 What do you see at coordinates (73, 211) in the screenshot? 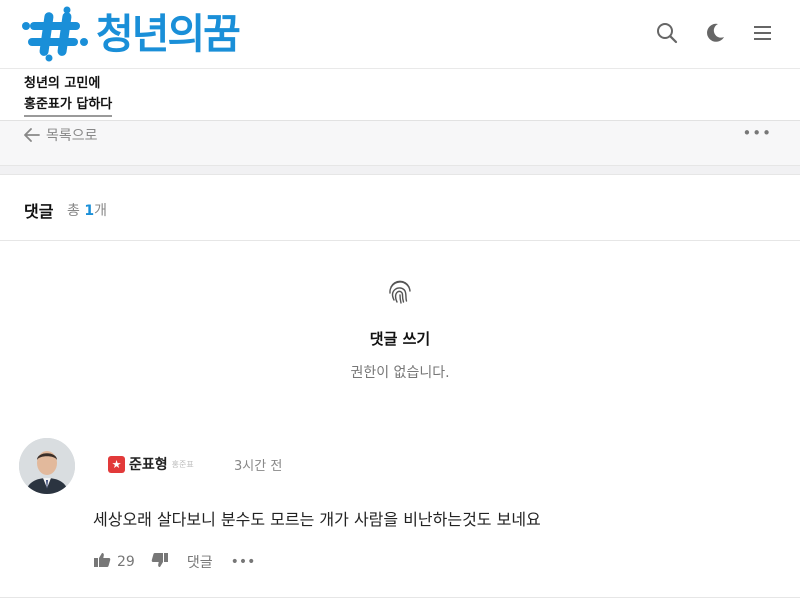
I see `comments-count-prefix: 총` at bounding box center [73, 211].